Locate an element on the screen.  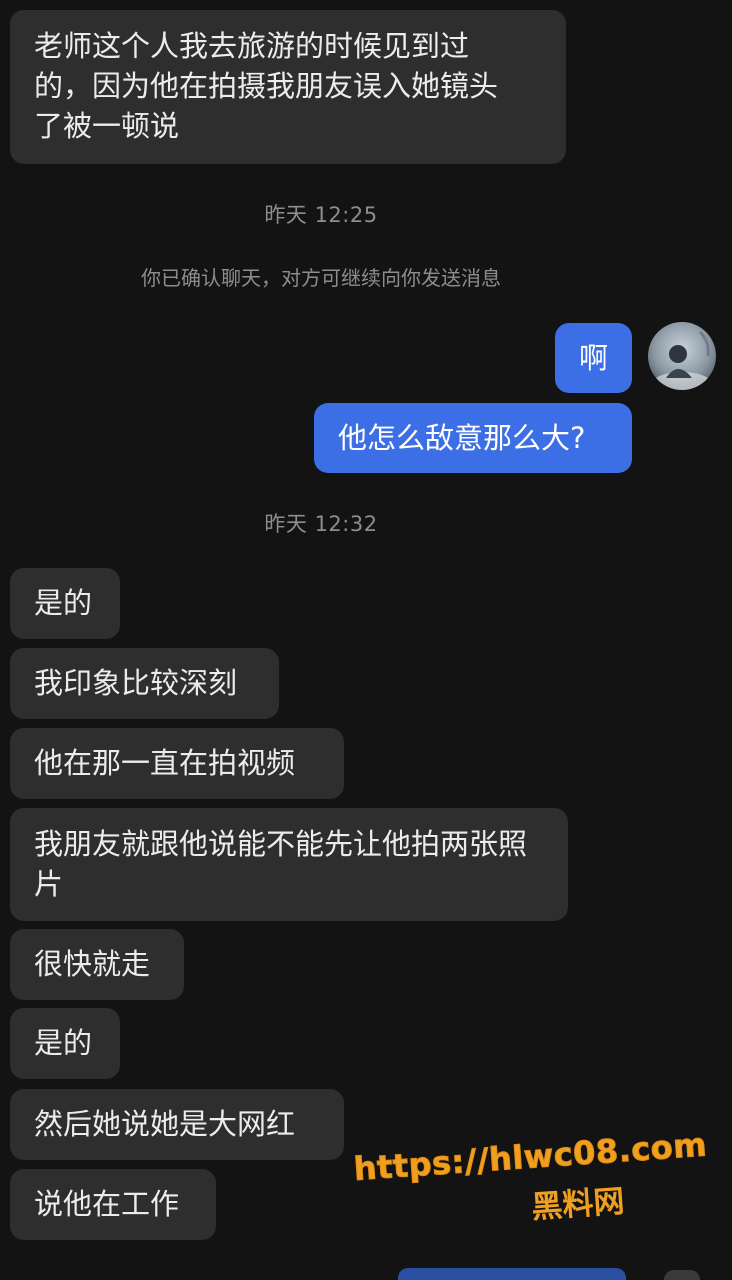
message-bubble-received: 然后她说她是大网红 is located at coordinates (177, 1124).